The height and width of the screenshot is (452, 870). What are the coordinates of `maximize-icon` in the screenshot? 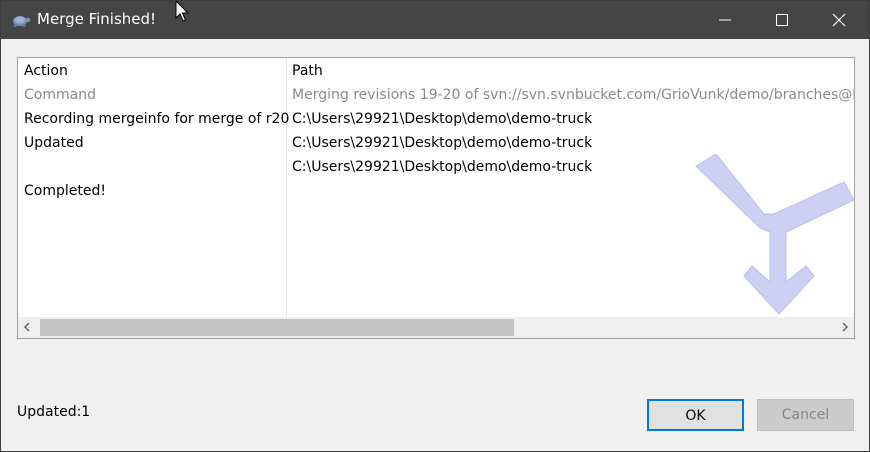 It's located at (782, 20).